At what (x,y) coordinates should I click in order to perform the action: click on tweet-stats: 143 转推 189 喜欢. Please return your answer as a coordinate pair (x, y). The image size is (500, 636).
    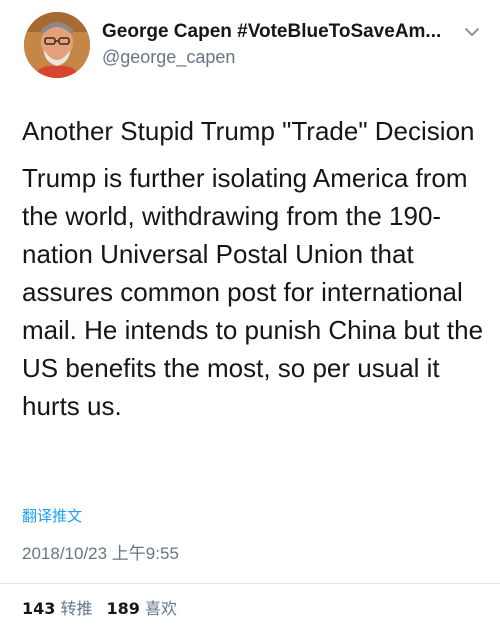
    Looking at the image, I should click on (99, 609).